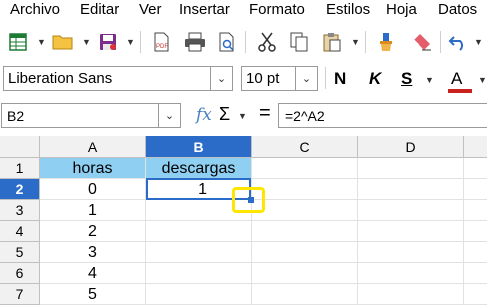  Describe the element at coordinates (277, 9) in the screenshot. I see `menu-formato: Formato` at that location.